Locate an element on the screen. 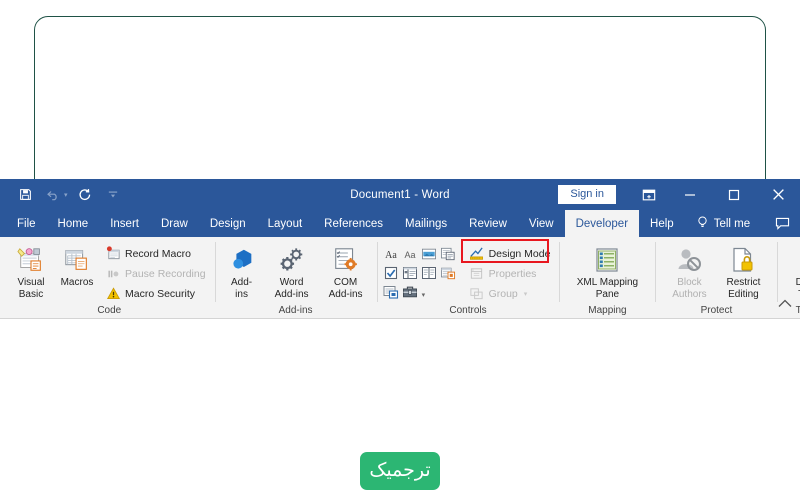 This screenshot has width=800, height=500. undo-icon is located at coordinates (53, 195).